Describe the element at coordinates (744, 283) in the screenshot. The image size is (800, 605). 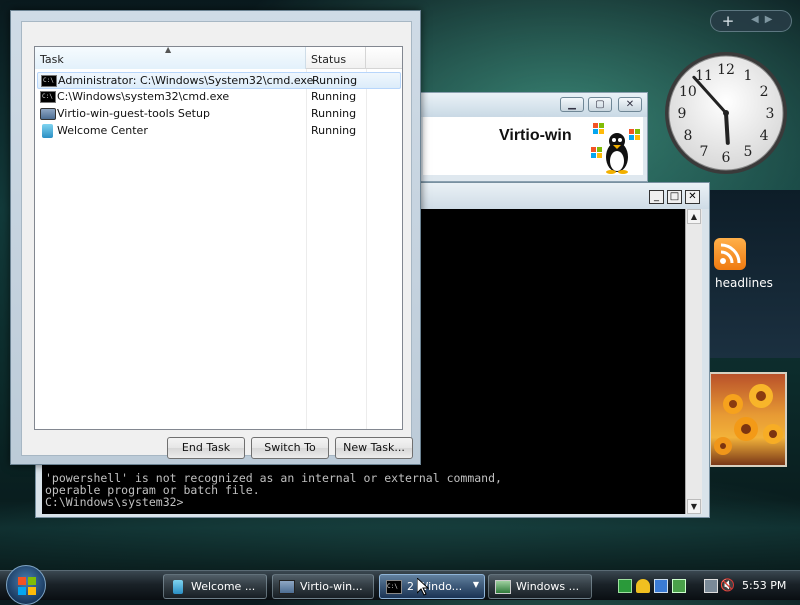
I see `feed-headlines-label: headlines` at that location.